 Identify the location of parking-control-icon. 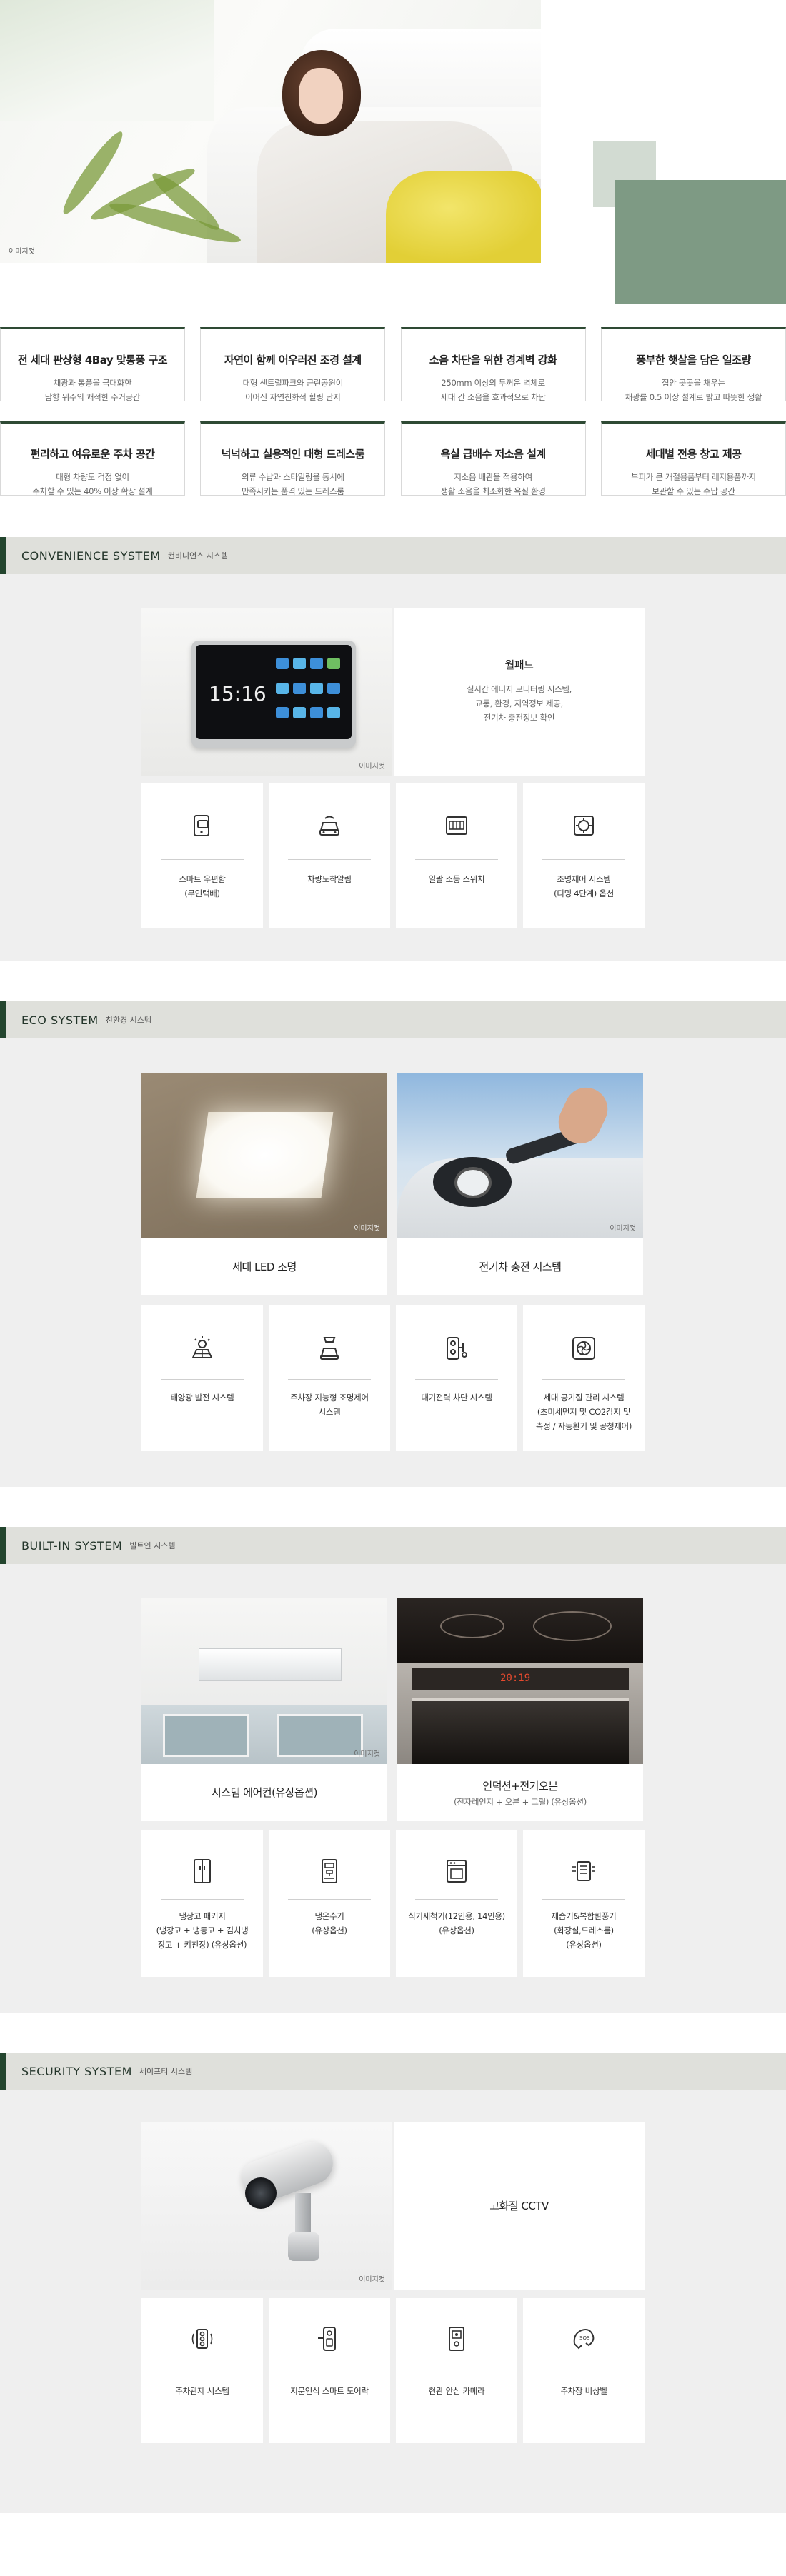
(202, 2339).